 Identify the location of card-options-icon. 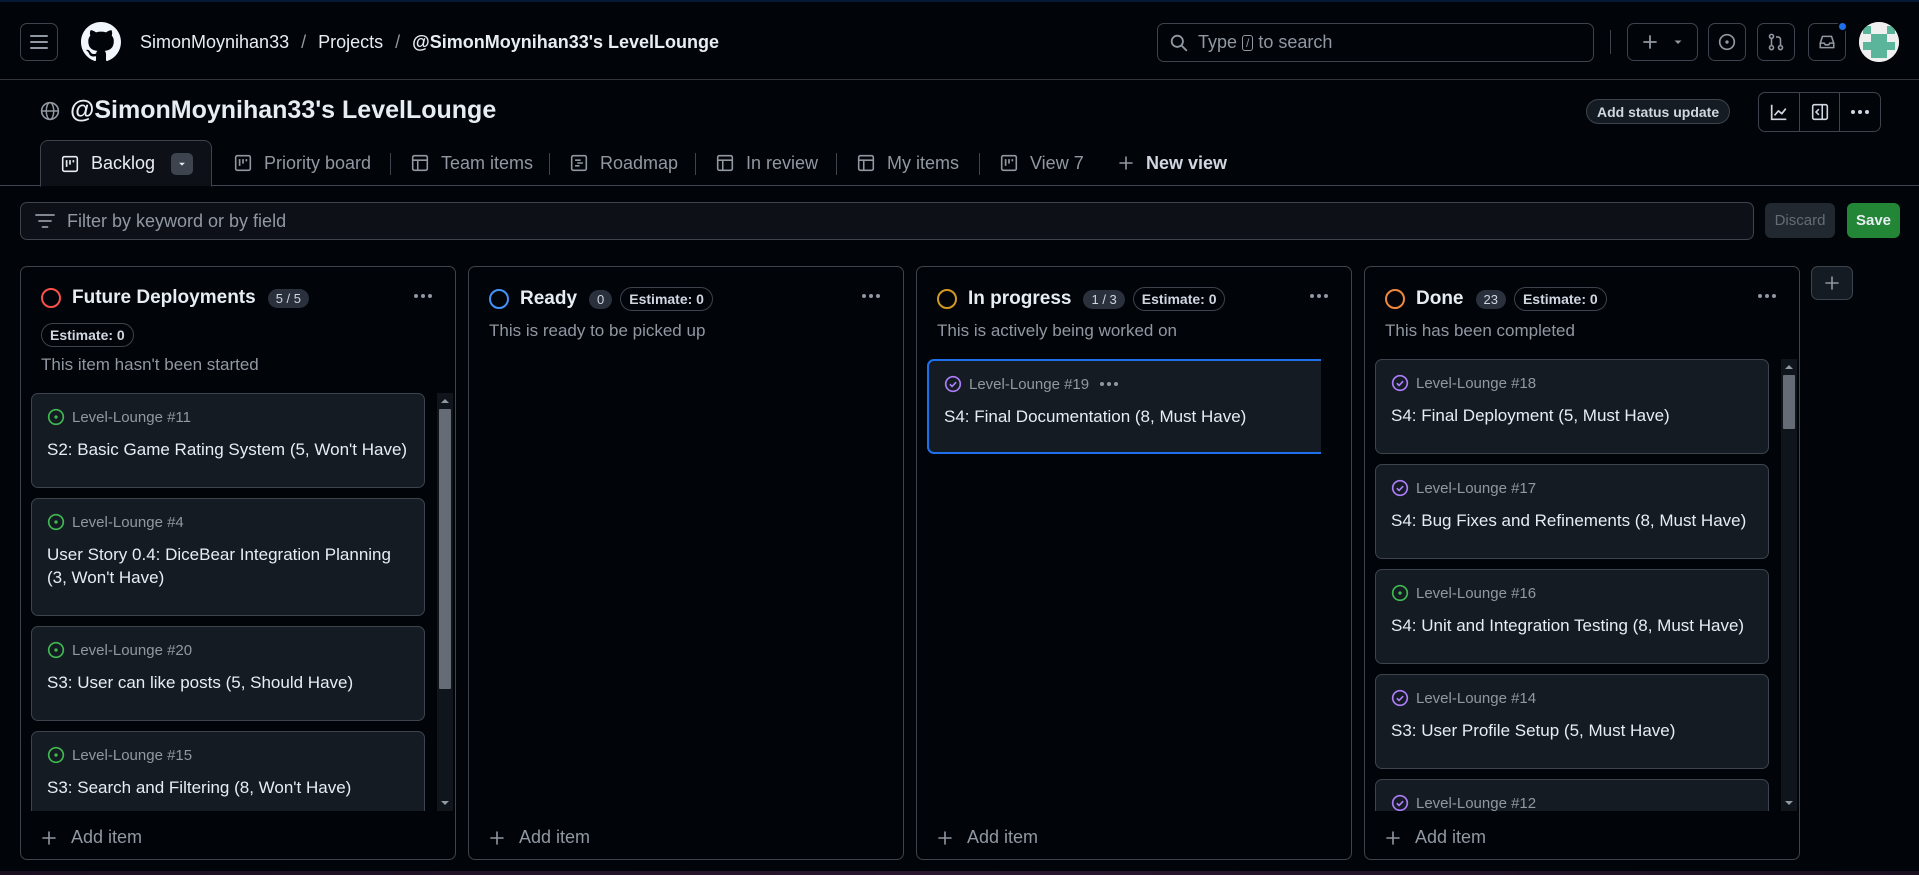
(1109, 384).